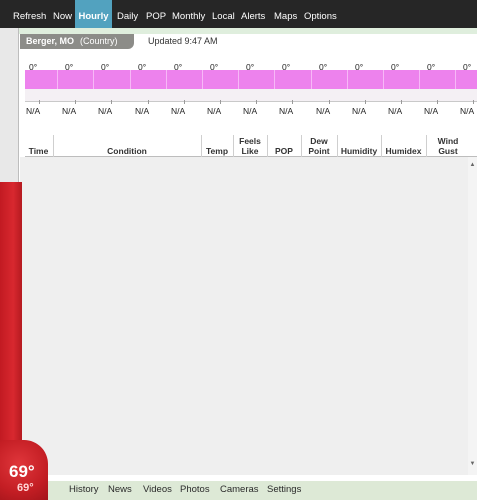  I want to click on nav-settings: Settings, so click(284, 489).